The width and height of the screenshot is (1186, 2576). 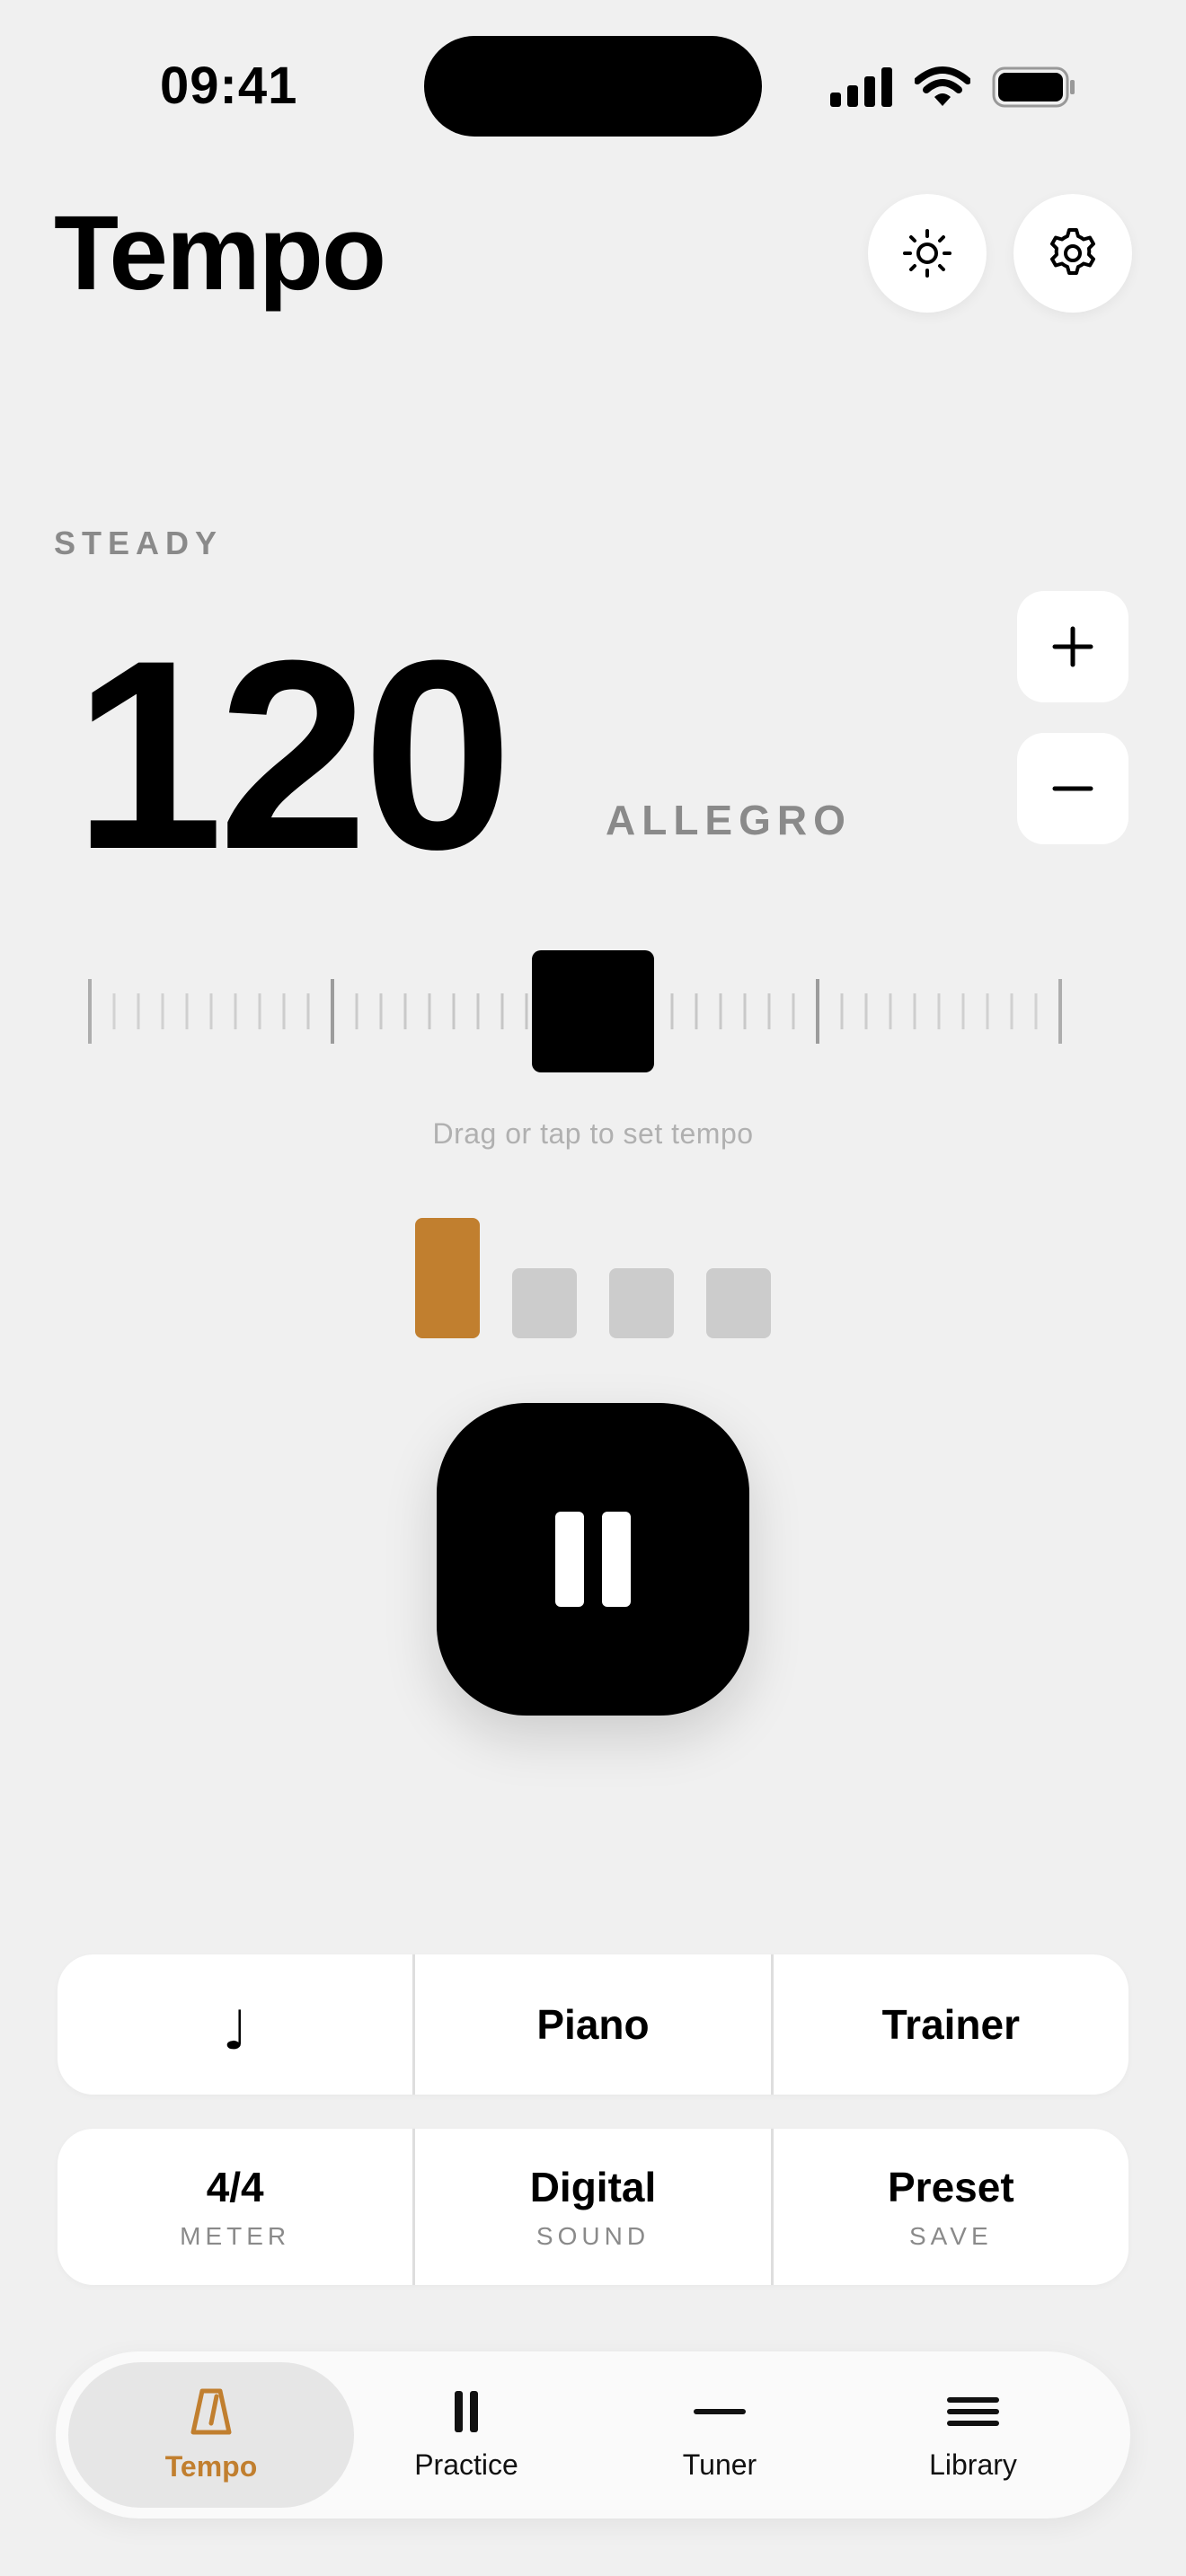 What do you see at coordinates (973, 2435) in the screenshot?
I see `tab-library: Library` at bounding box center [973, 2435].